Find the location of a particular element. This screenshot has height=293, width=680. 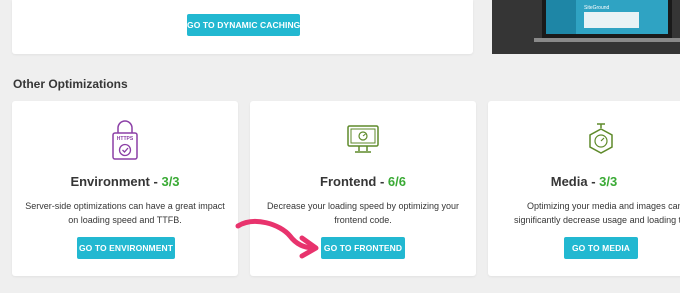

annotation-arrow is located at coordinates (277, 239).